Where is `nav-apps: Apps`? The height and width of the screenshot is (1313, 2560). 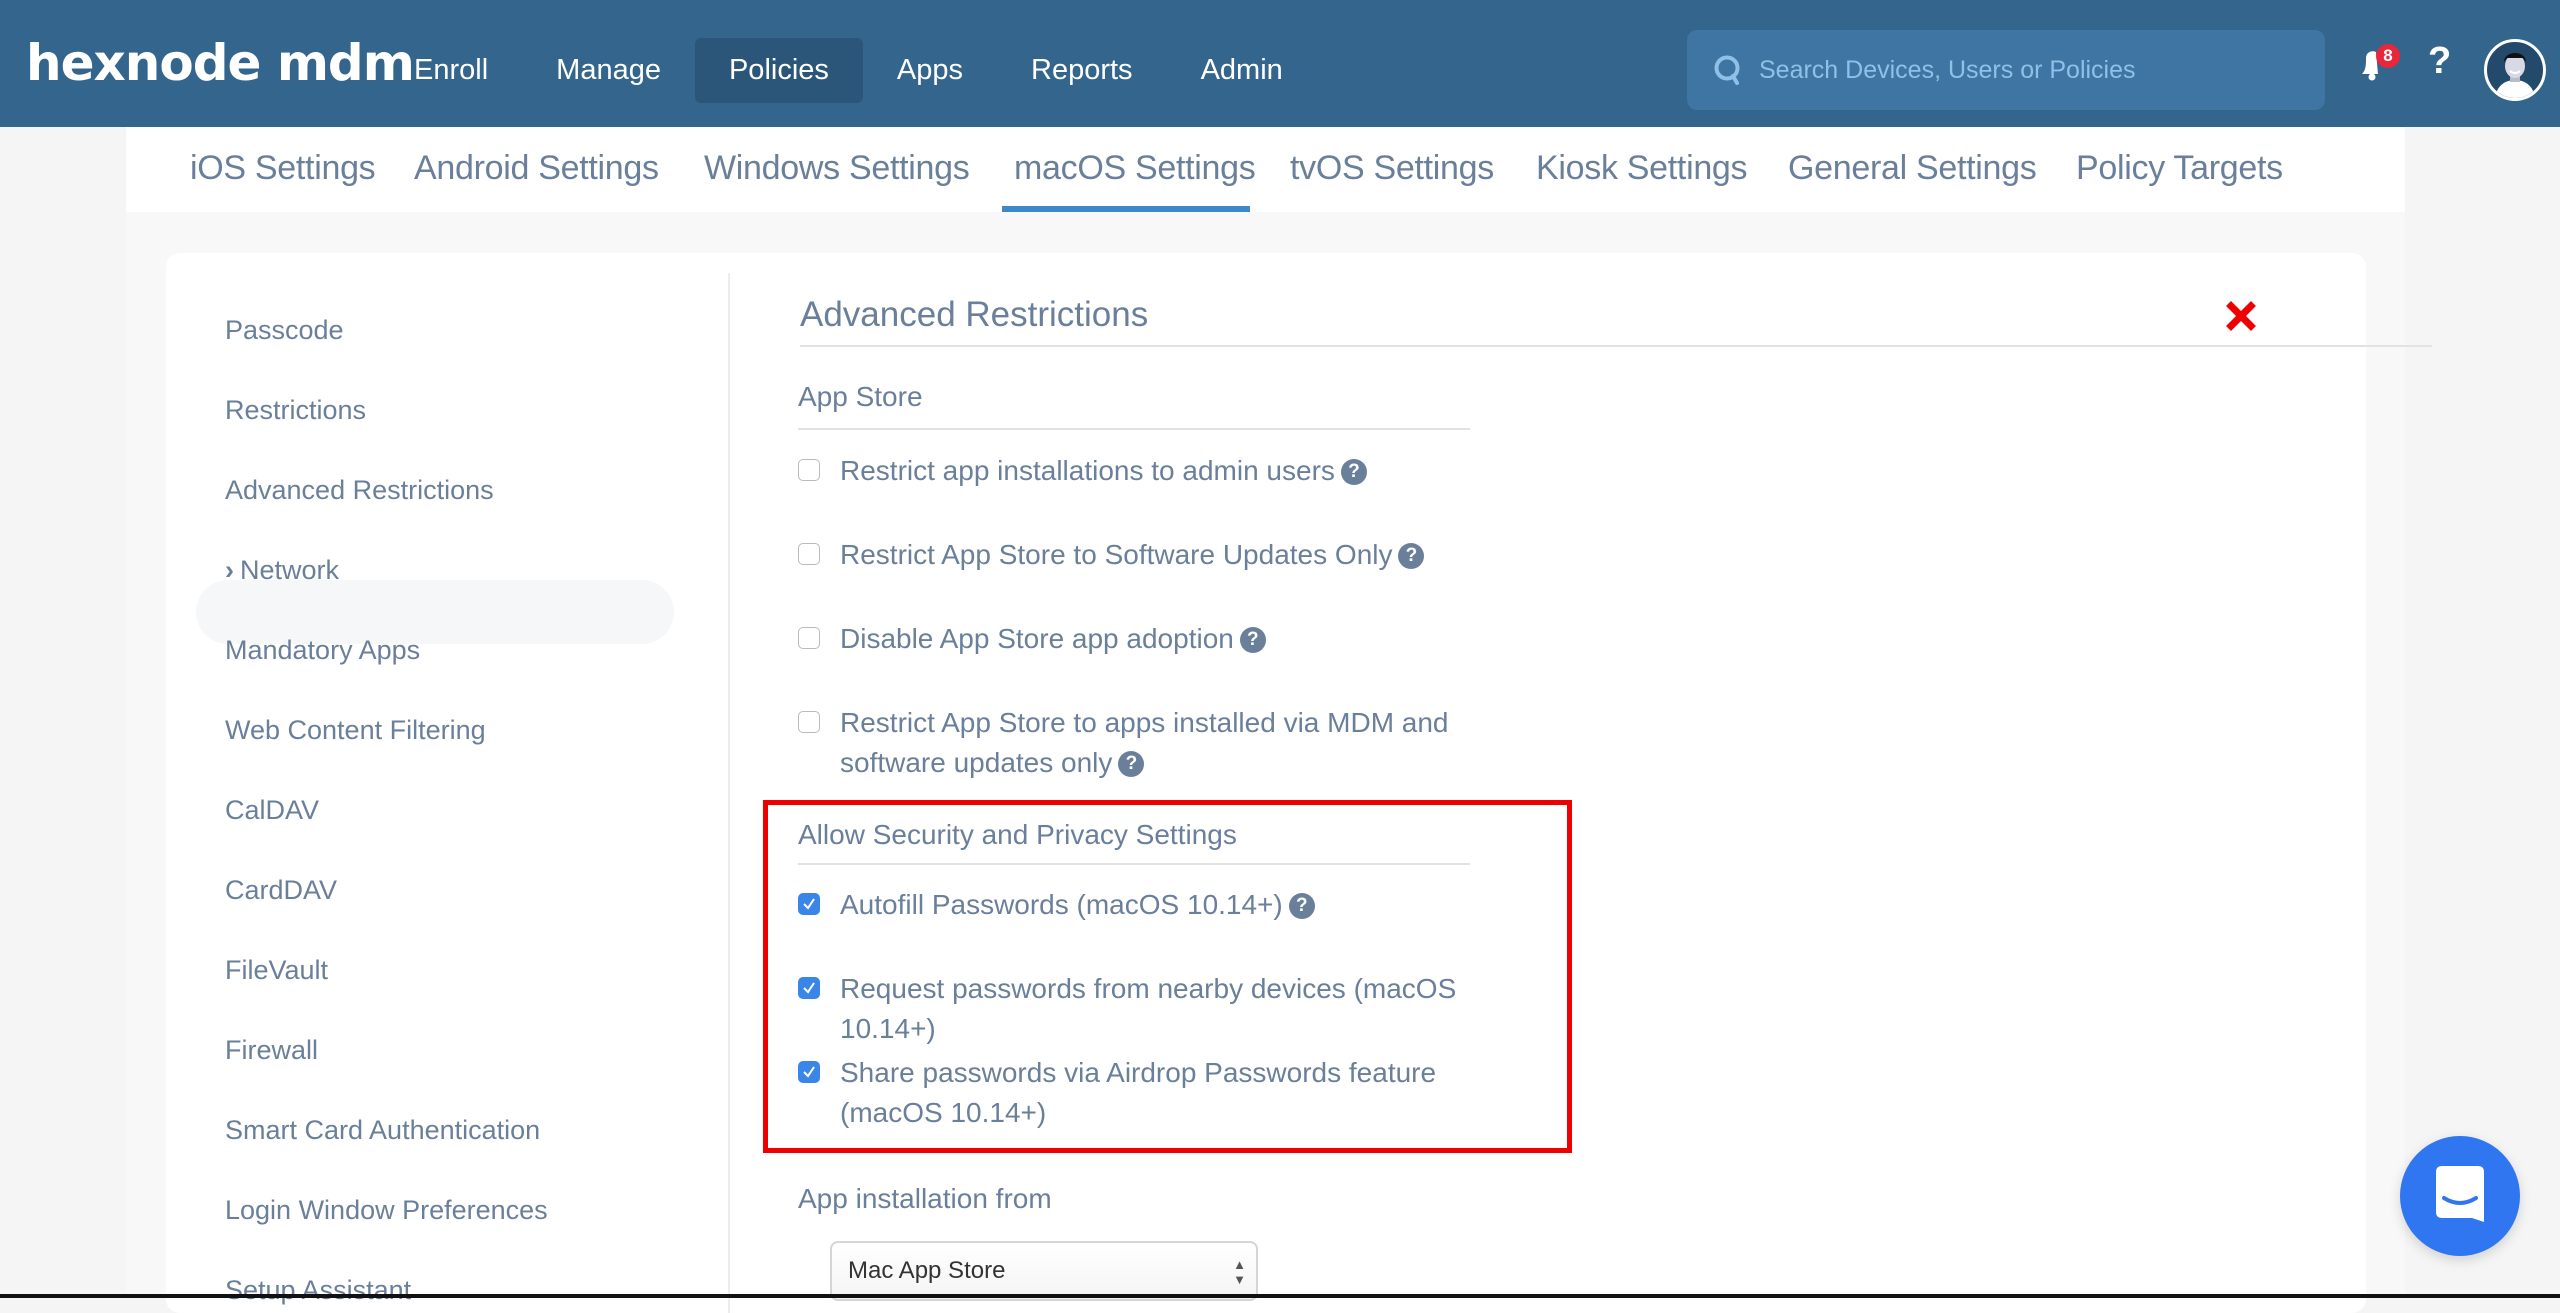 nav-apps: Apps is located at coordinates (930, 70).